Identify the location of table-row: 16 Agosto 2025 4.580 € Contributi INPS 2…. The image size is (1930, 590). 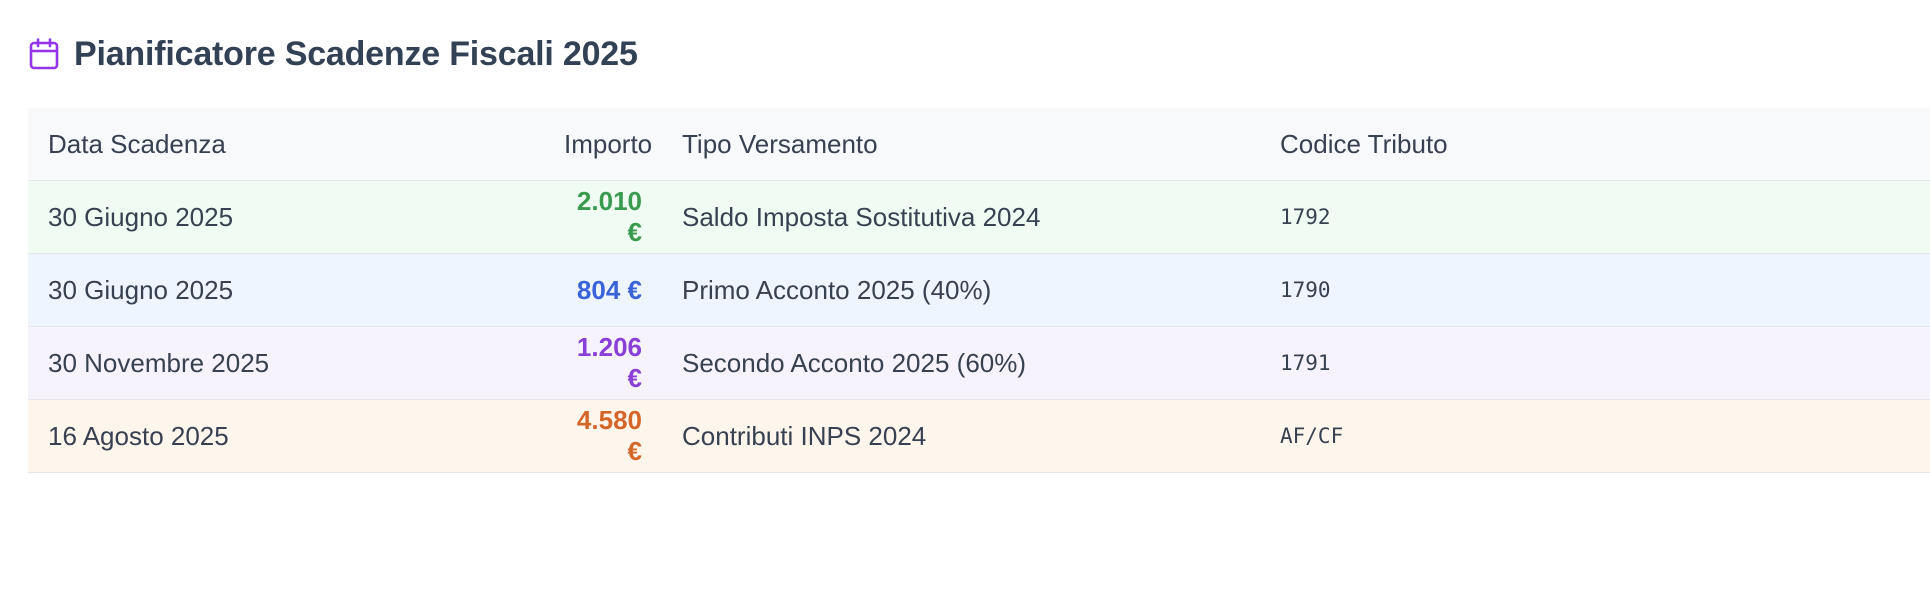
(979, 436).